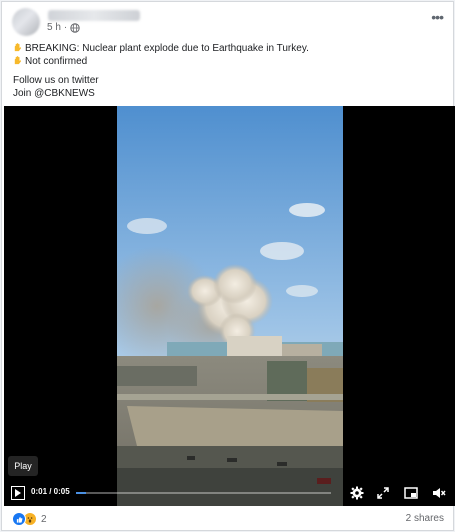 The height and width of the screenshot is (532, 455). Describe the element at coordinates (411, 493) in the screenshot. I see `miniplayer-icon` at that location.